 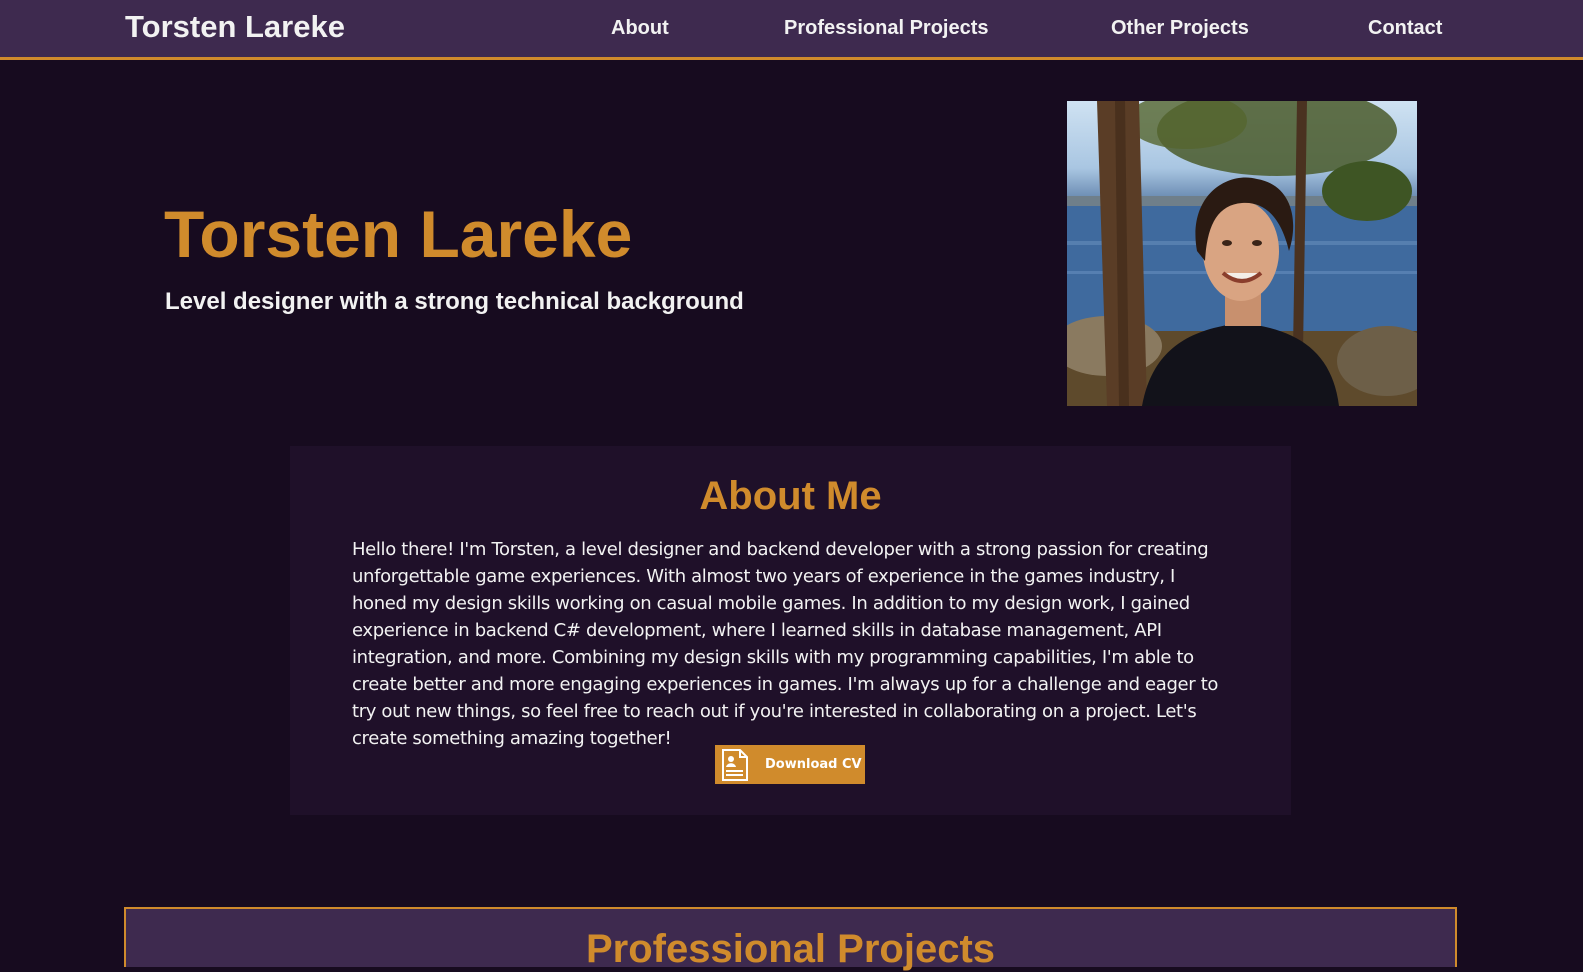 What do you see at coordinates (398, 234) in the screenshot?
I see `hero-name: Torsten Lareke` at bounding box center [398, 234].